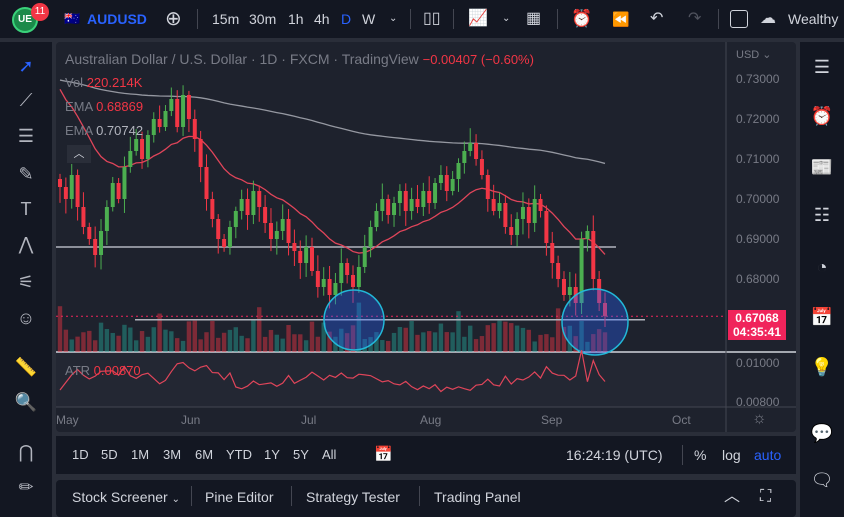  I want to click on tab-pine-editor: Pine Editor, so click(239, 497).